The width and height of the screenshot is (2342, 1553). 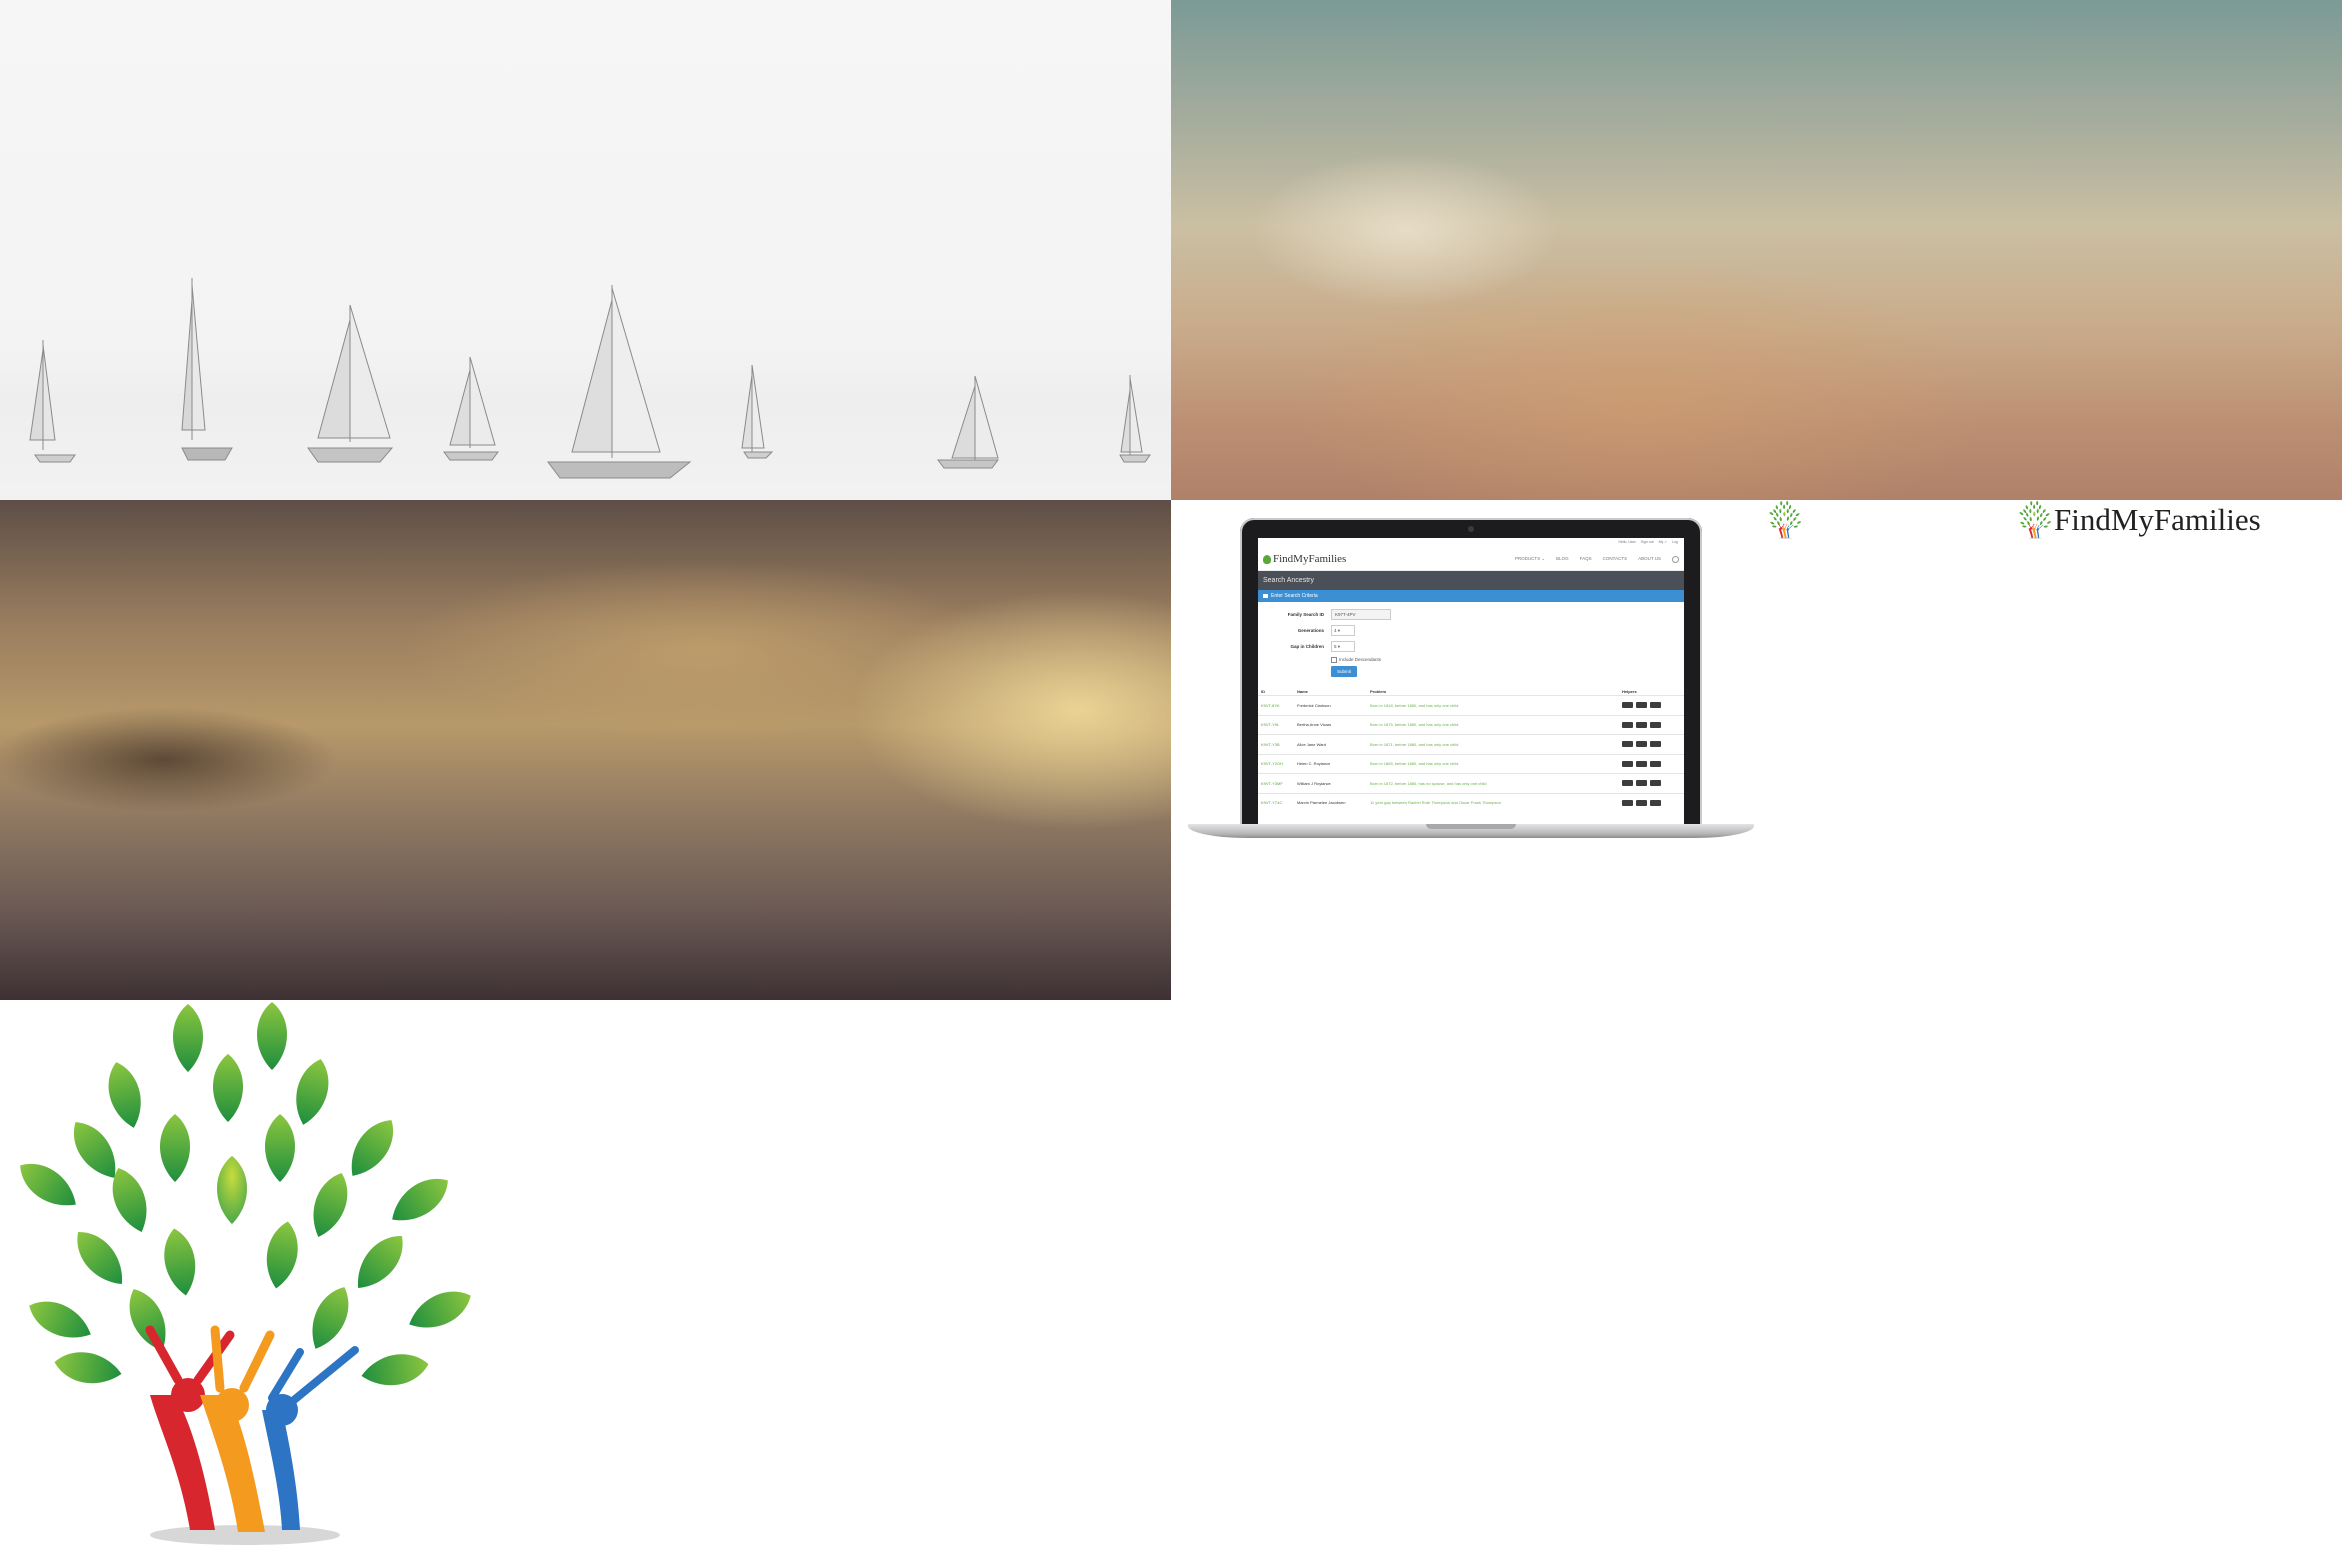 I want to click on screen-logo: FindMyFamilies, so click(x=1304, y=559).